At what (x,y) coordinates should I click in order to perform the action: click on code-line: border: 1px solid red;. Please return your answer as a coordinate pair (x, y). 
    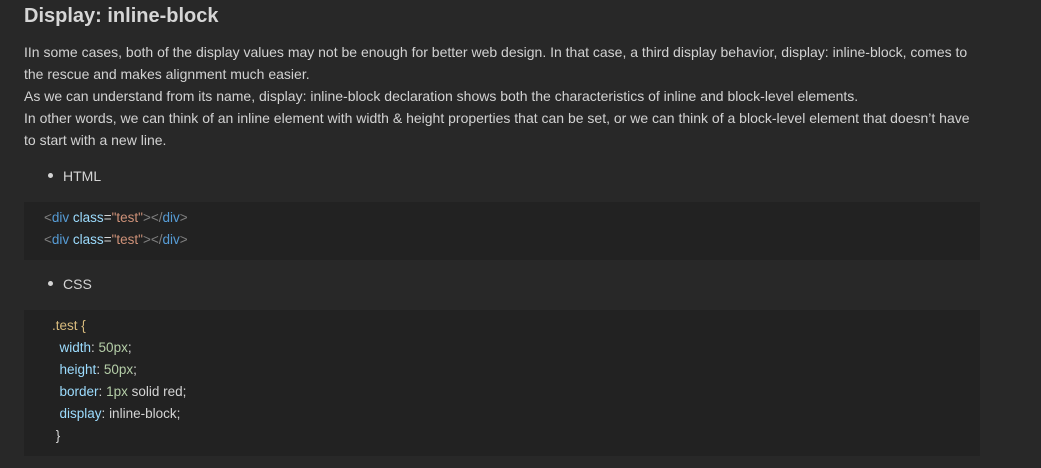
    Looking at the image, I should click on (123, 391).